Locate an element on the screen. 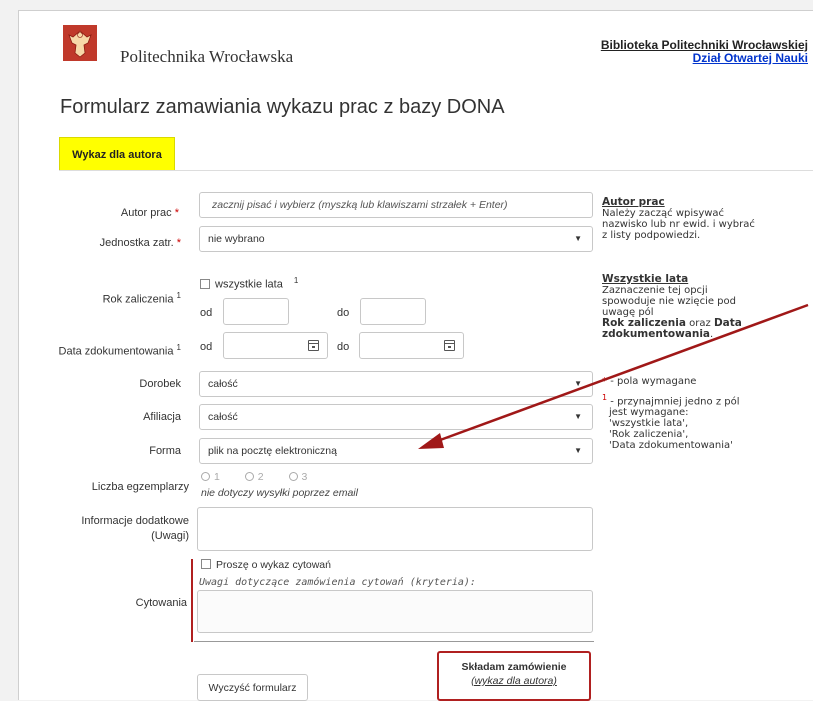 This screenshot has height=701, width=813. annotation-arrow is located at coordinates (613, 376).